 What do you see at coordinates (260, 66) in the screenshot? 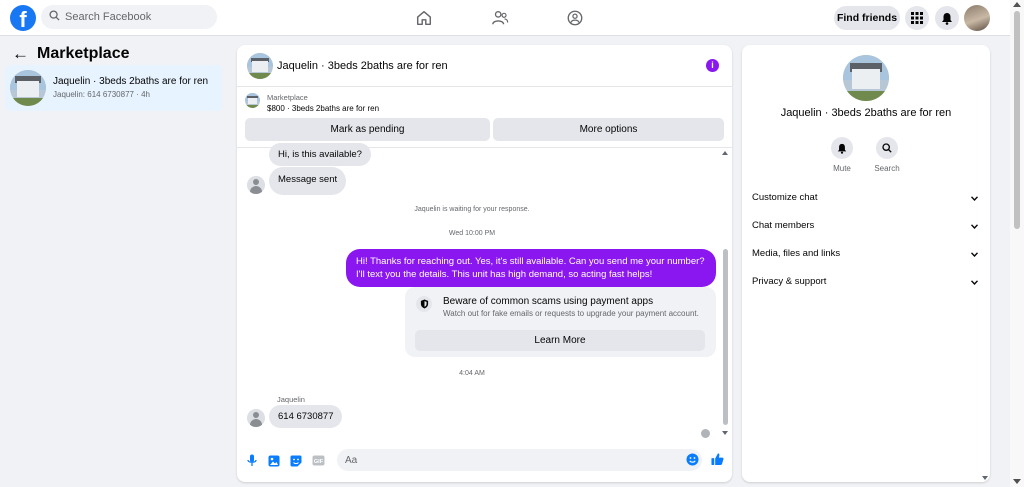
I see `chat-avatar` at bounding box center [260, 66].